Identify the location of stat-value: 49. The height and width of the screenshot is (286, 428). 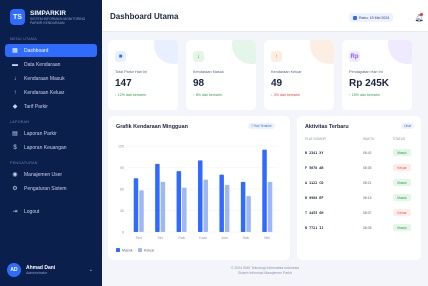
(277, 83).